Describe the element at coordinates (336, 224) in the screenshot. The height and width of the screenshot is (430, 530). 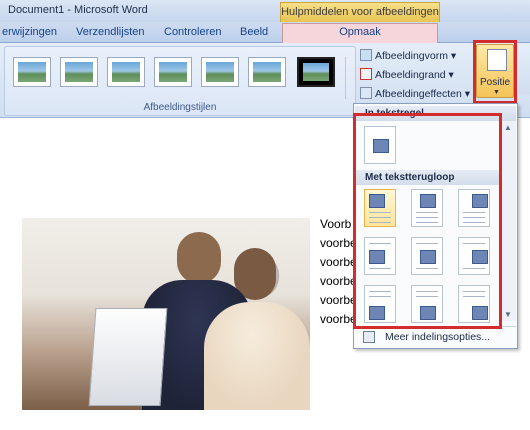
I see `text-line: Voorb` at that location.